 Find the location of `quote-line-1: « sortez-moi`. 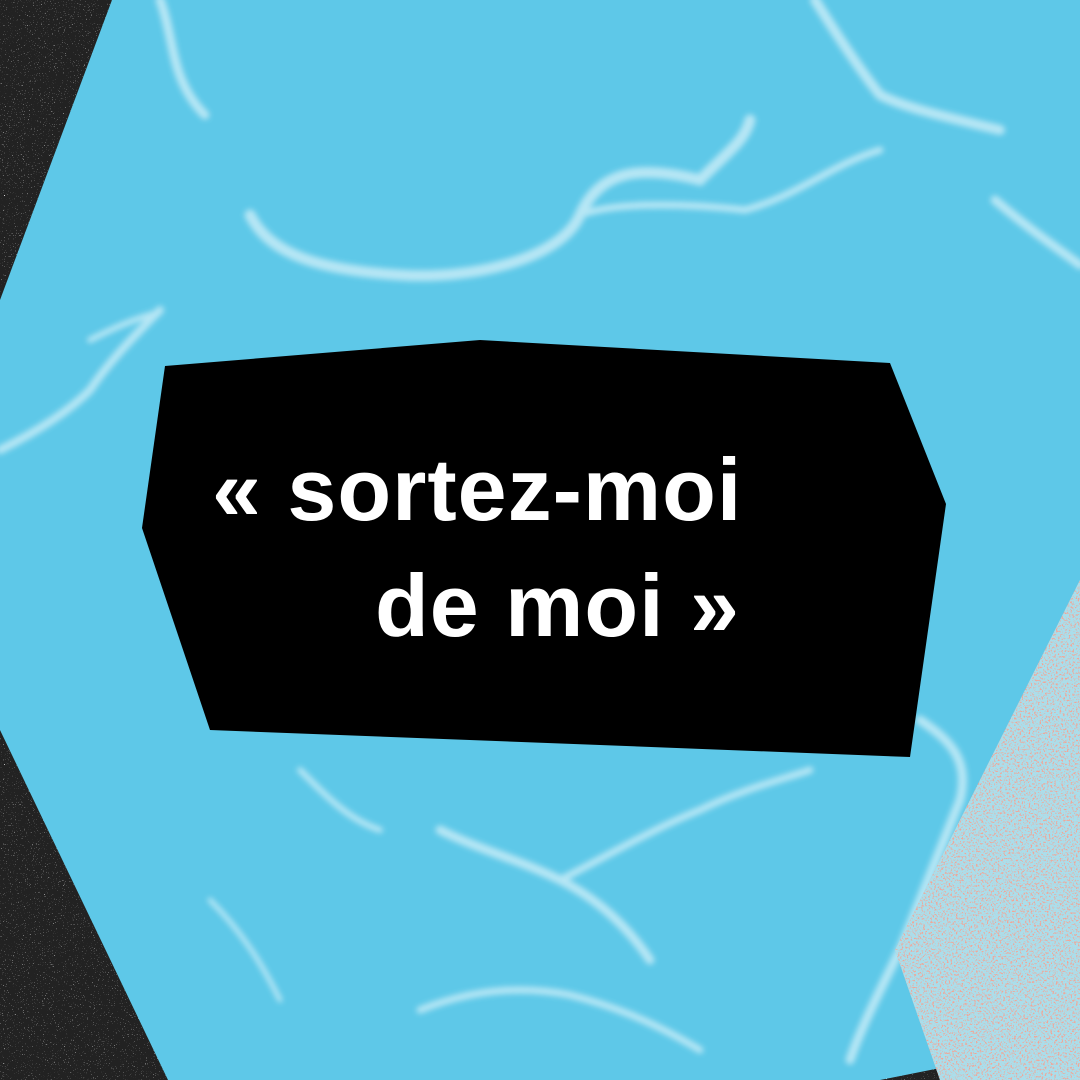

quote-line-1: « sortez-moi is located at coordinates (477, 489).